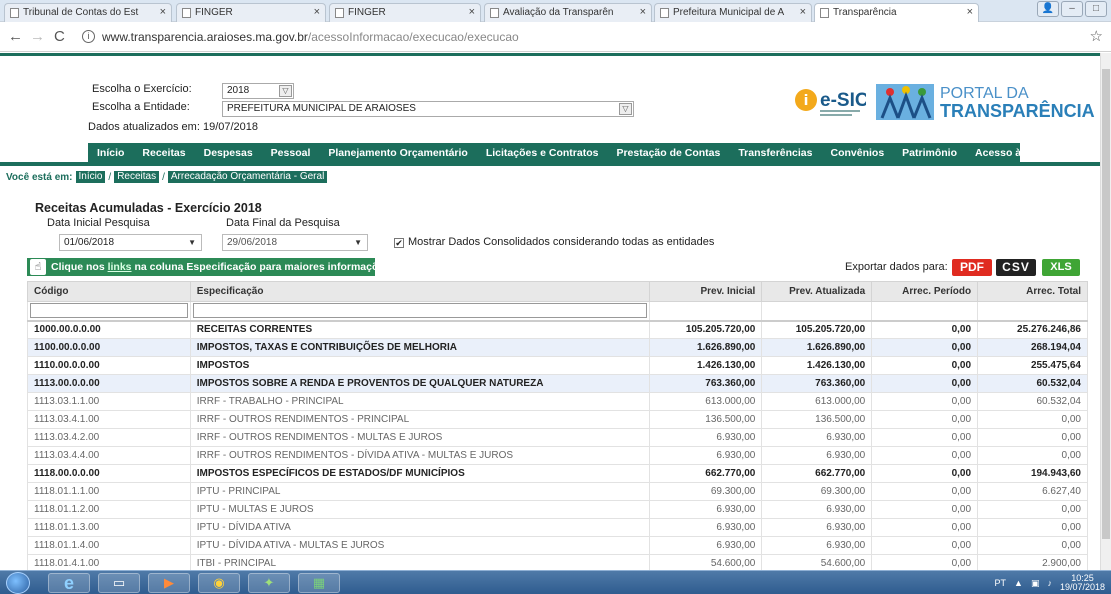 The image size is (1111, 594). What do you see at coordinates (137, 177) in the screenshot?
I see `breadcrumb-item-receitas: Receitas` at bounding box center [137, 177].